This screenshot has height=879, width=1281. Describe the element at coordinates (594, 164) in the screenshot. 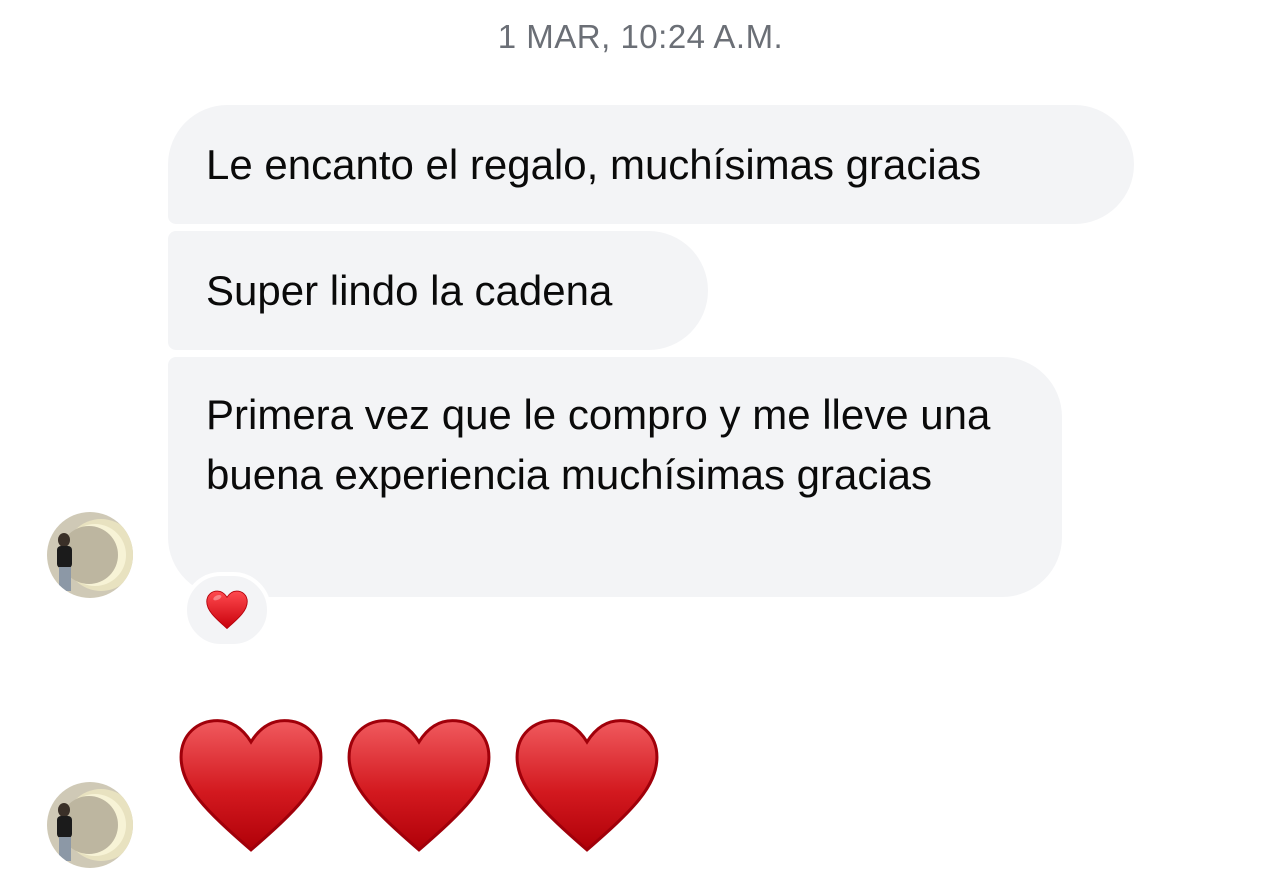

I see `message-text: Le encanto el regalo, muchísimas gracias` at that location.